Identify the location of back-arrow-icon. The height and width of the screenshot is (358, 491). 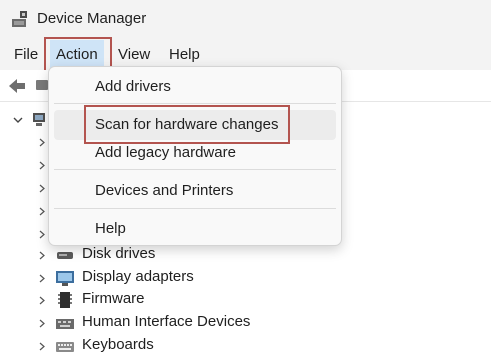
(17, 86).